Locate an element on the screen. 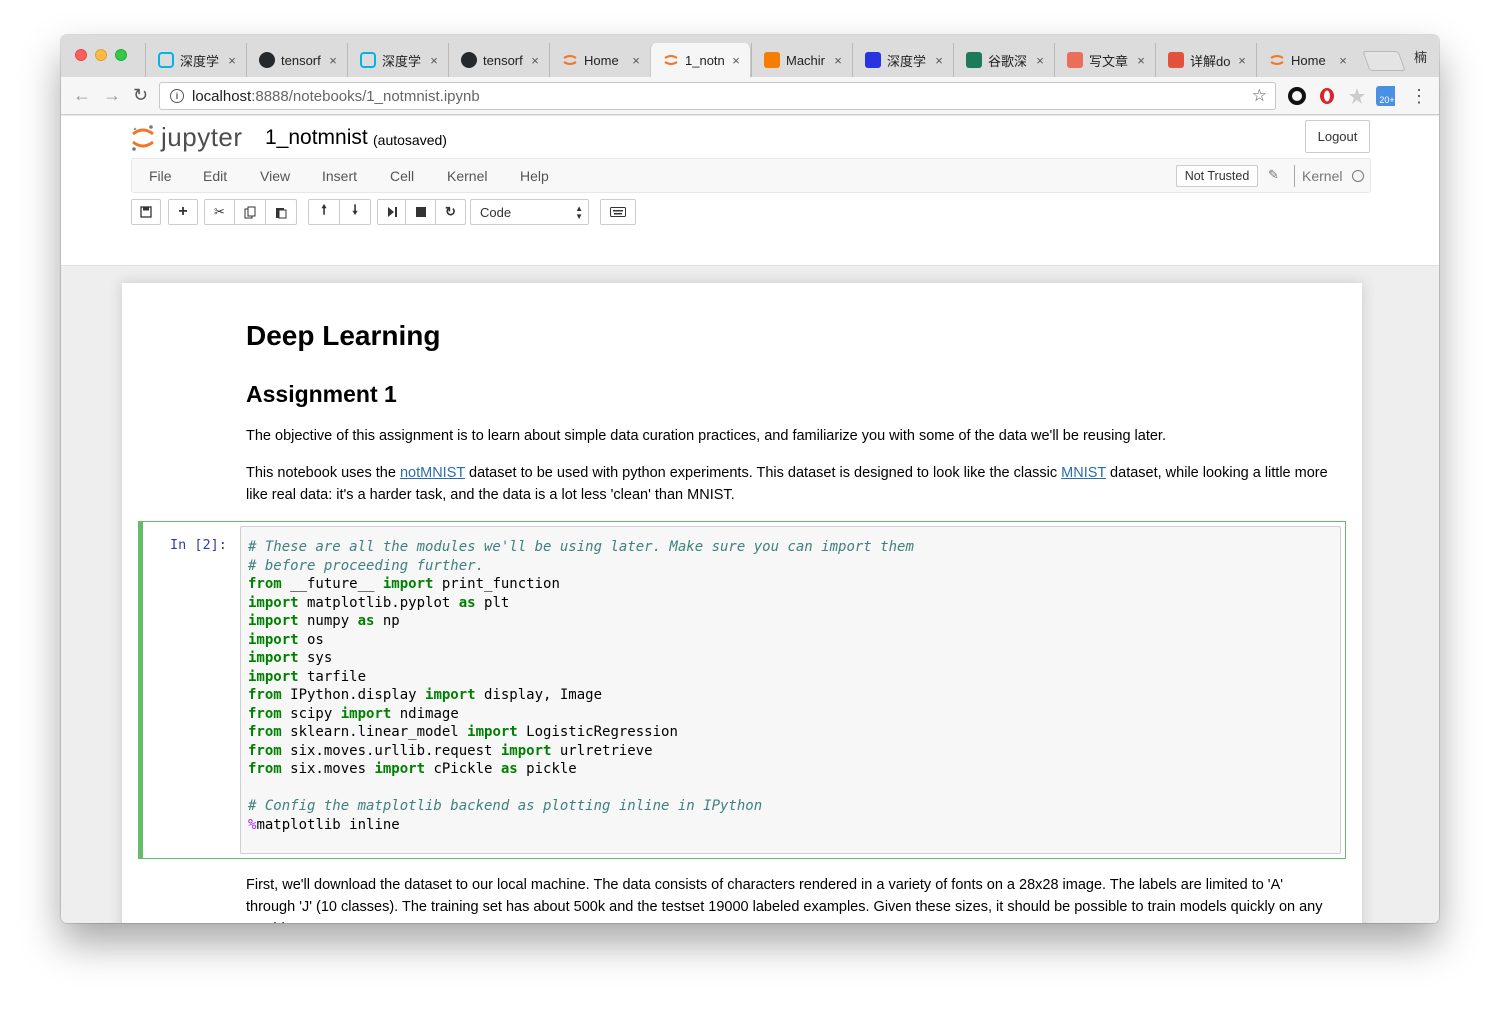  svg-text: 20+ is located at coordinates (1386, 100).